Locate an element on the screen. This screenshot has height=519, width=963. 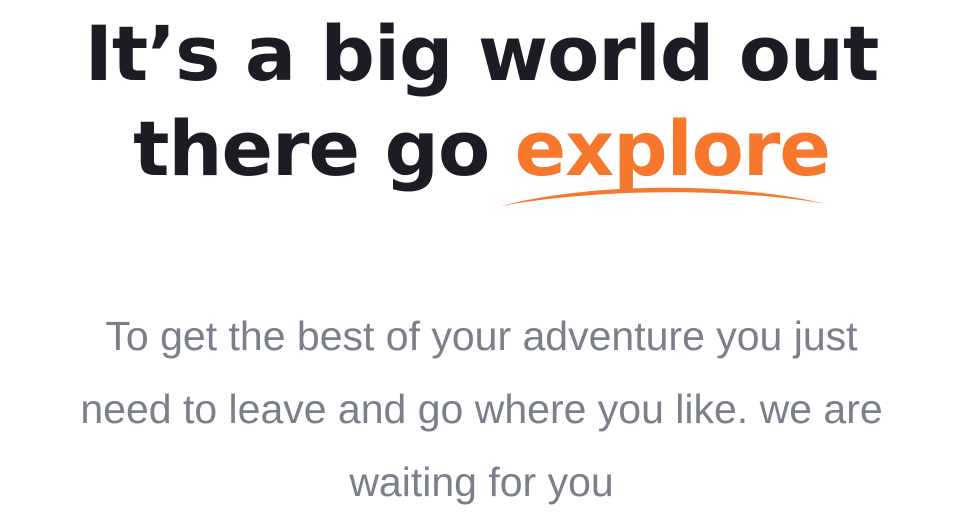
swoosh-underline-icon is located at coordinates (663, 196).